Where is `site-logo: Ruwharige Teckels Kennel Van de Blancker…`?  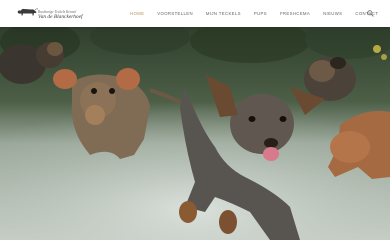
site-logo: Ruwharige Teckels Kennel Van de Blancker… is located at coordinates (56, 14).